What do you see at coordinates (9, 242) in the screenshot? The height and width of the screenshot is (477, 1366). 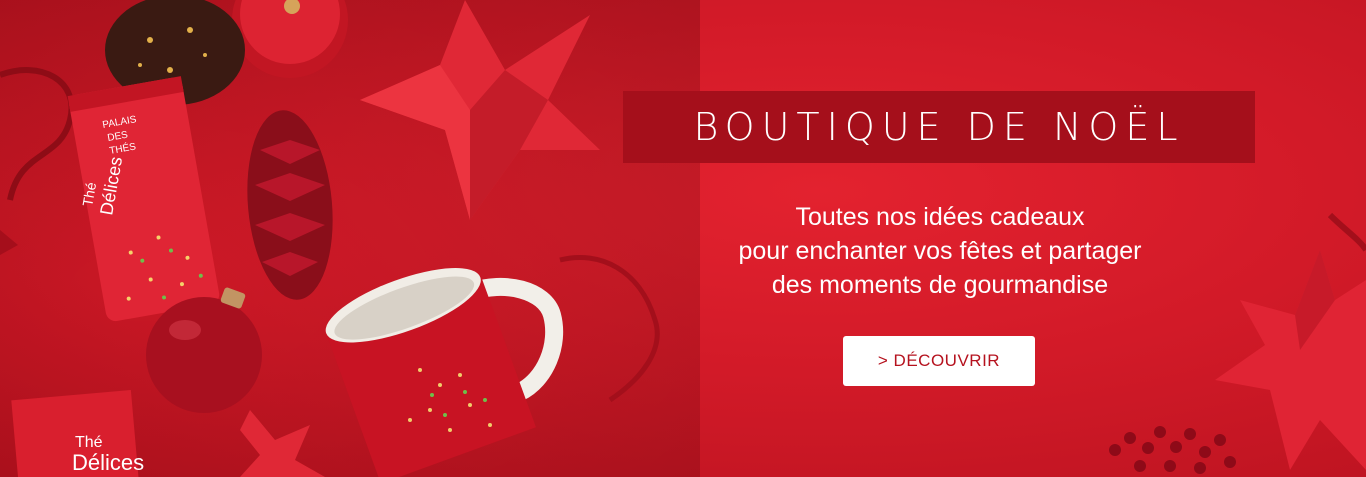 I see `ribbon-fold-icon` at bounding box center [9, 242].